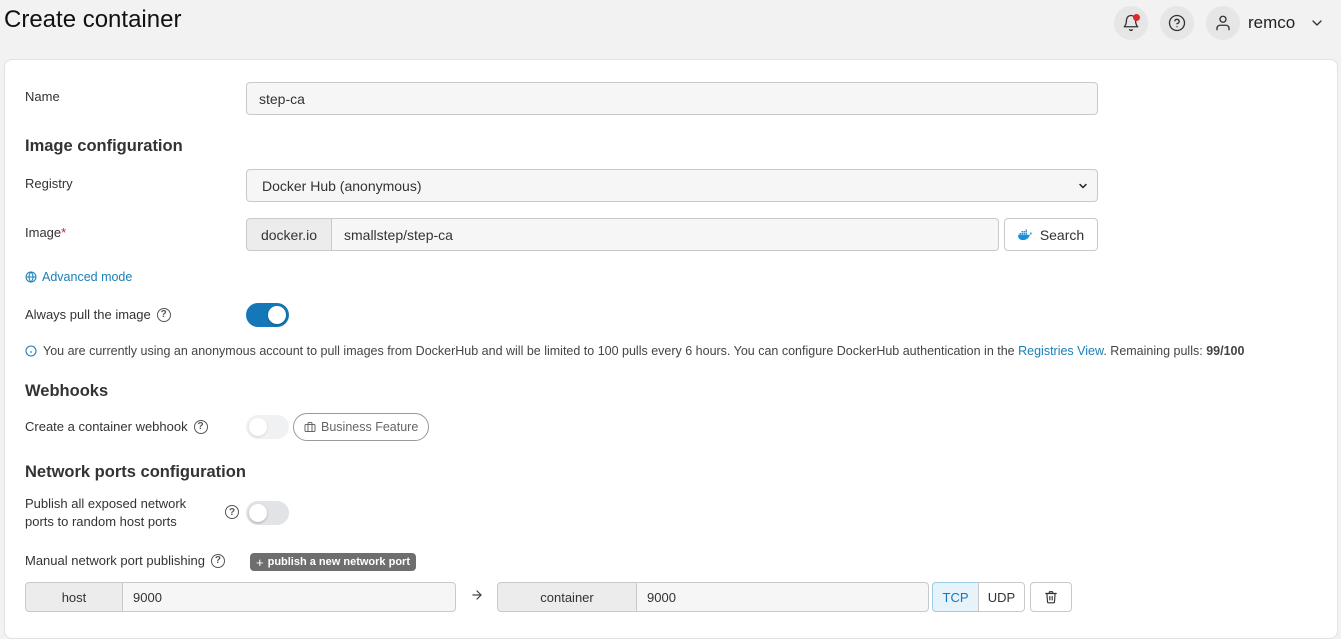 This screenshot has height=639, width=1341. Describe the element at coordinates (87, 277) in the screenshot. I see `advanced-mode-label: Advanced mode` at that location.